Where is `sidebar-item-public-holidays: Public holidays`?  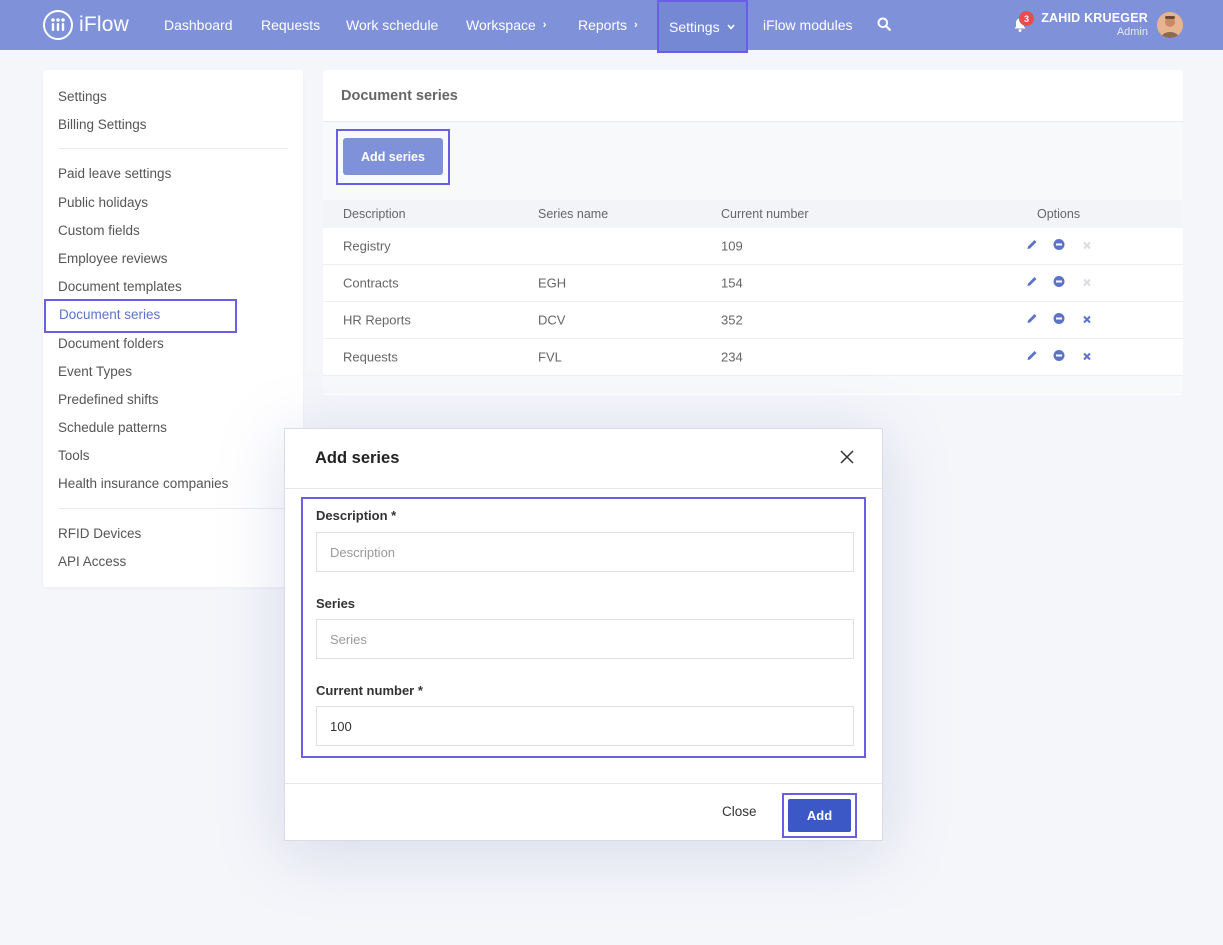 sidebar-item-public-holidays: Public holidays is located at coordinates (103, 202).